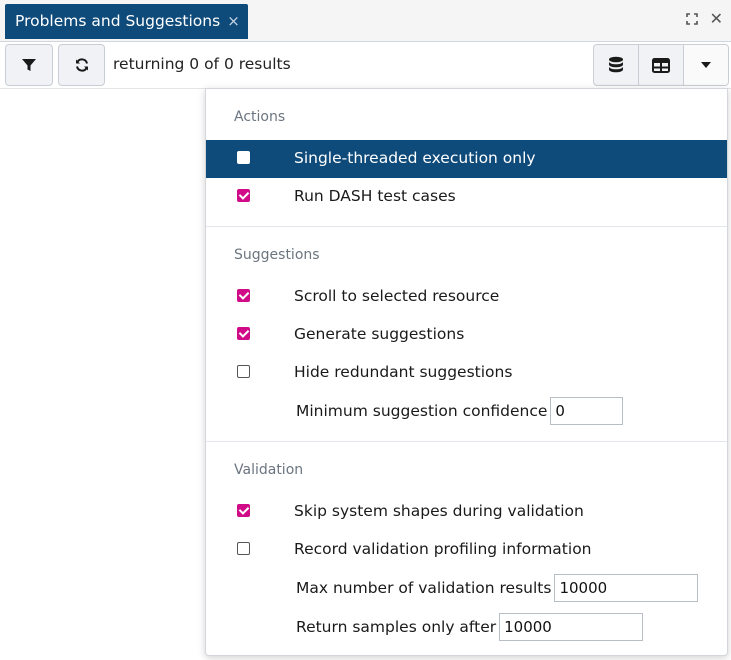 The image size is (731, 660). I want to click on min-confidence-row: Minimum suggestion confidence, so click(460, 411).